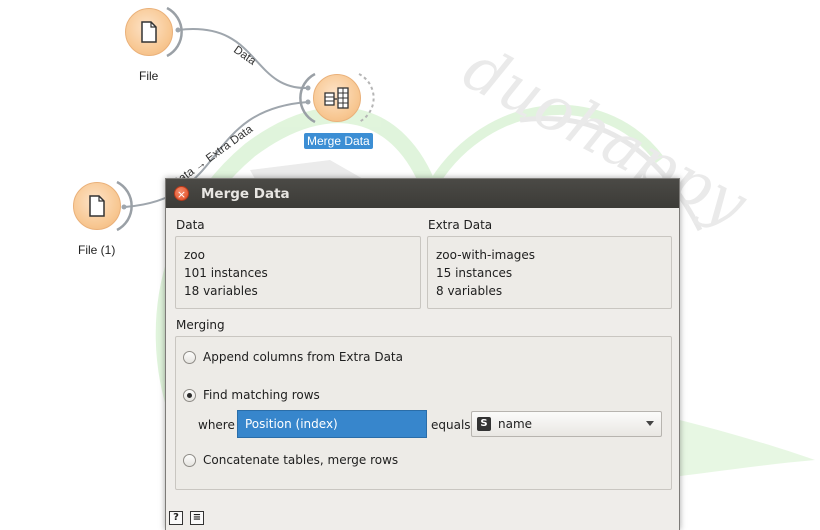  Describe the element at coordinates (566, 424) in the screenshot. I see `right-attribute-combo: S name` at that location.